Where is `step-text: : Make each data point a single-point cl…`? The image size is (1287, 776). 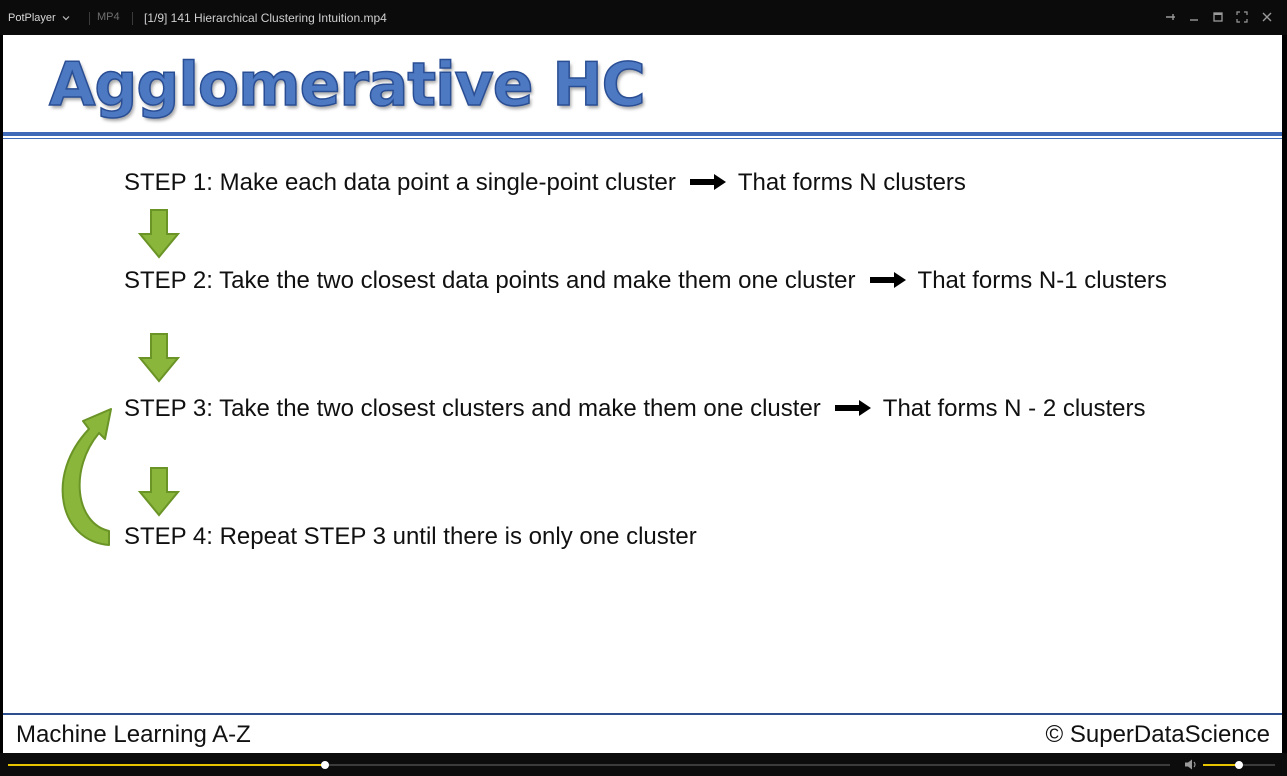 step-text: : Make each data point a single-point cl… is located at coordinates (441, 182).